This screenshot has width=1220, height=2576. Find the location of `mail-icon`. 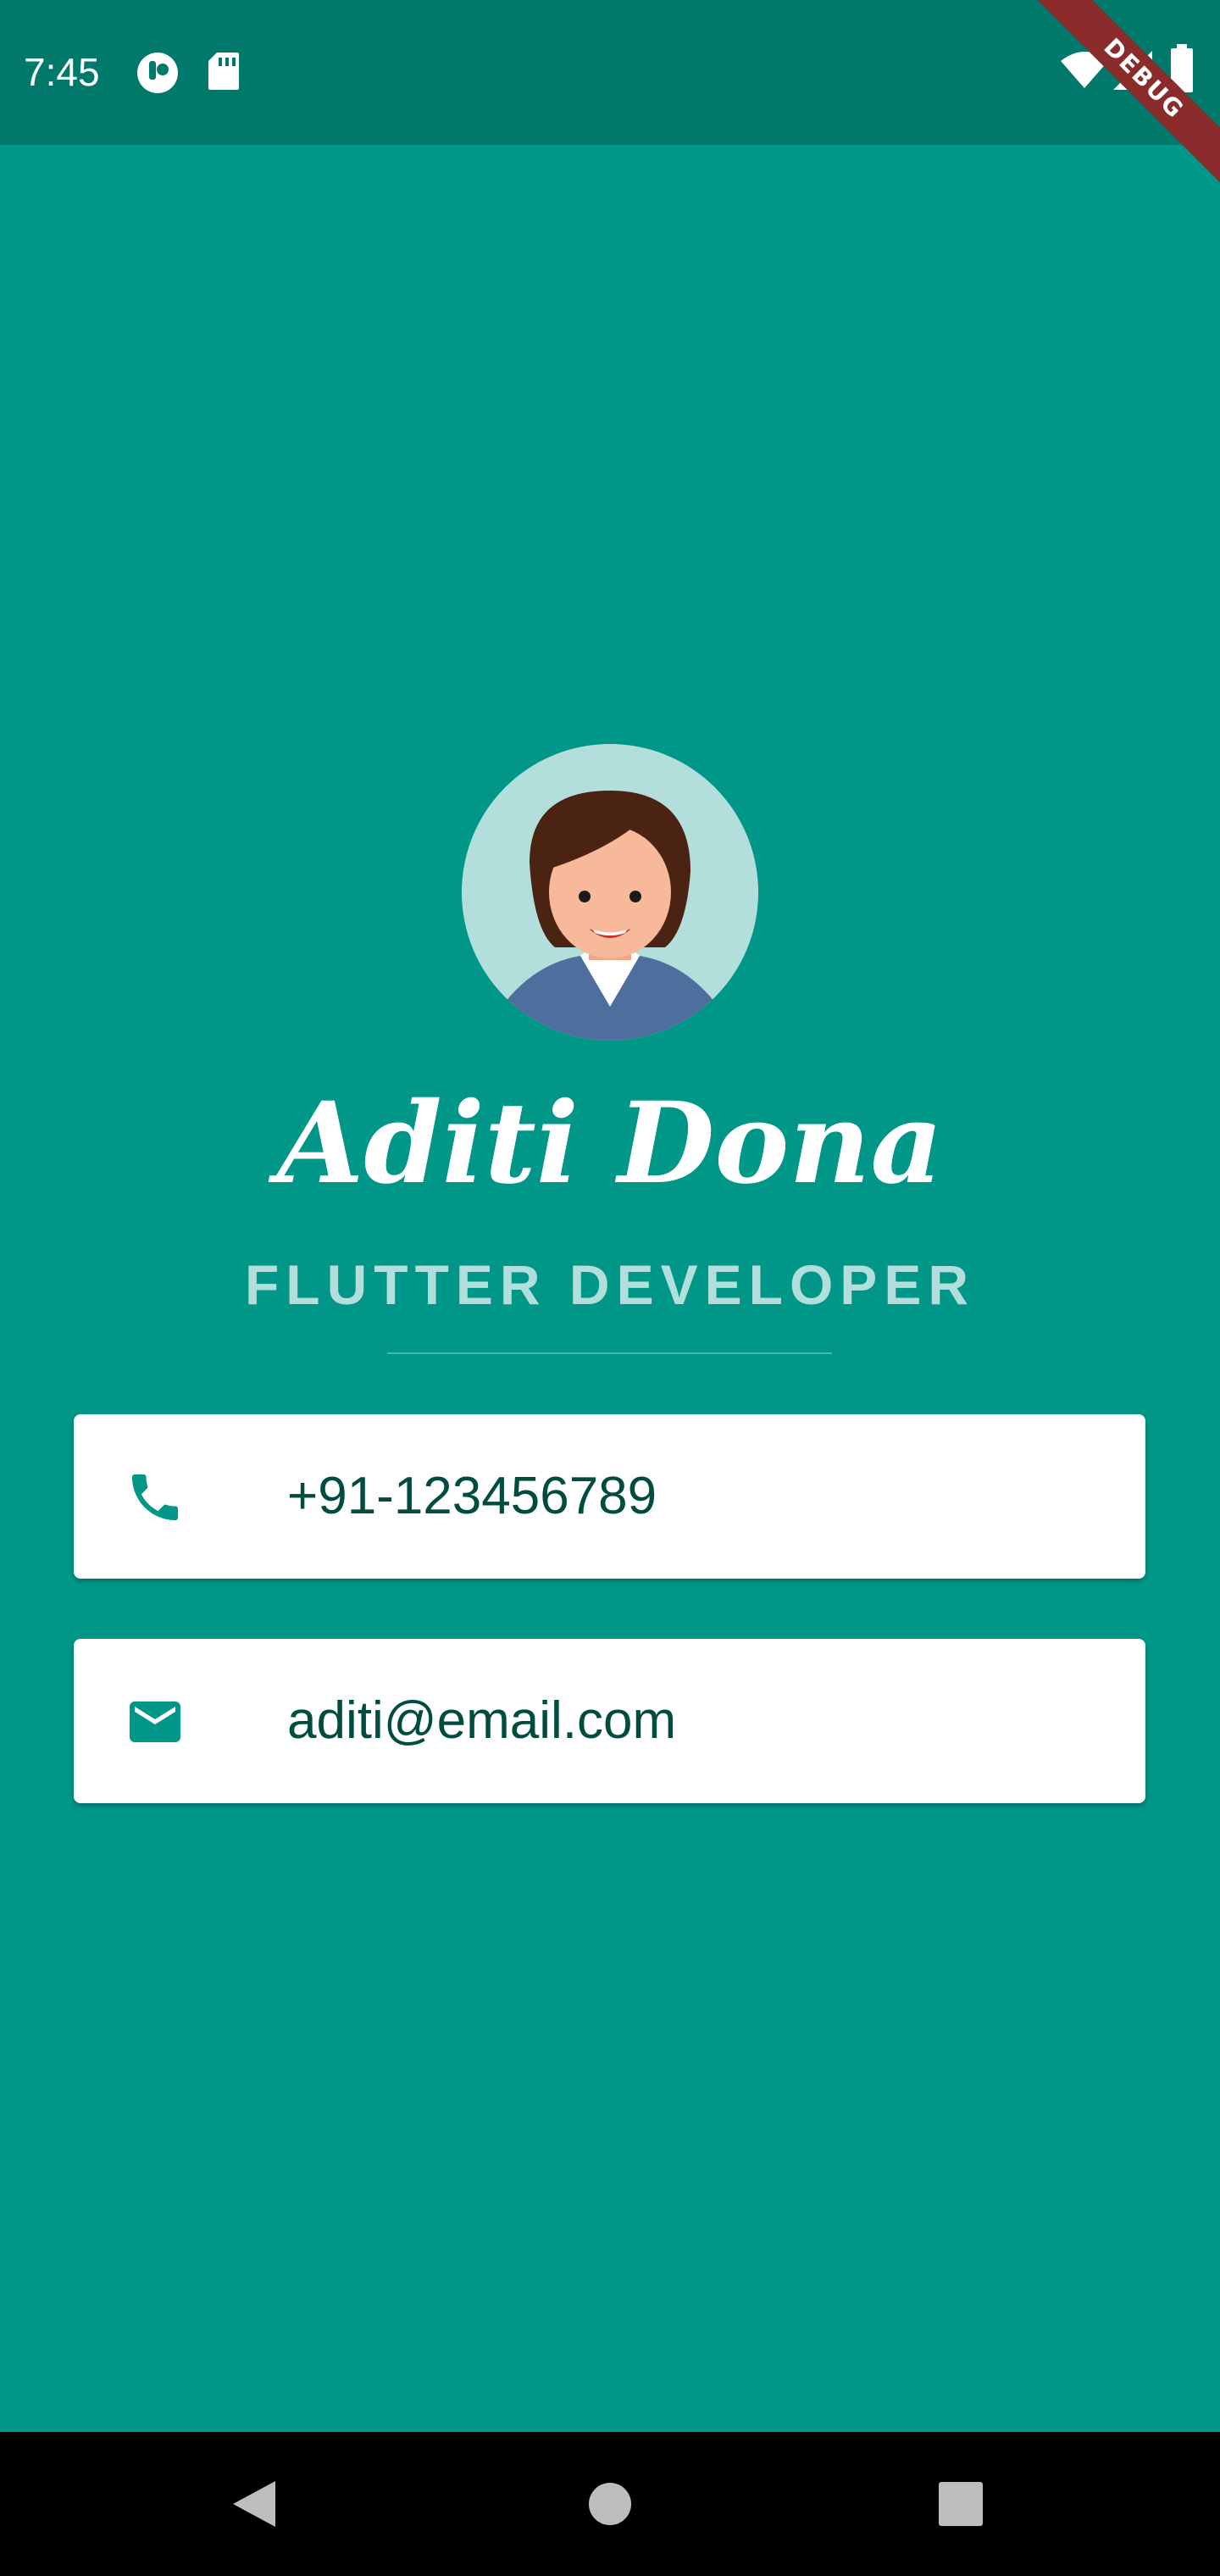

mail-icon is located at coordinates (155, 1722).